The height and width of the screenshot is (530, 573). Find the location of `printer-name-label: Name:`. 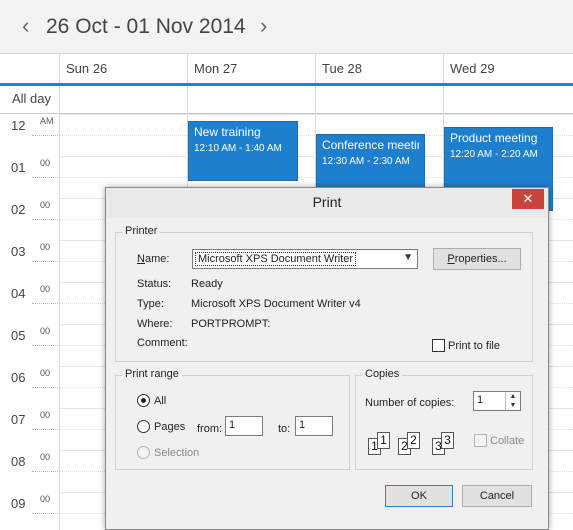

printer-name-label: Name: is located at coordinates (153, 259).